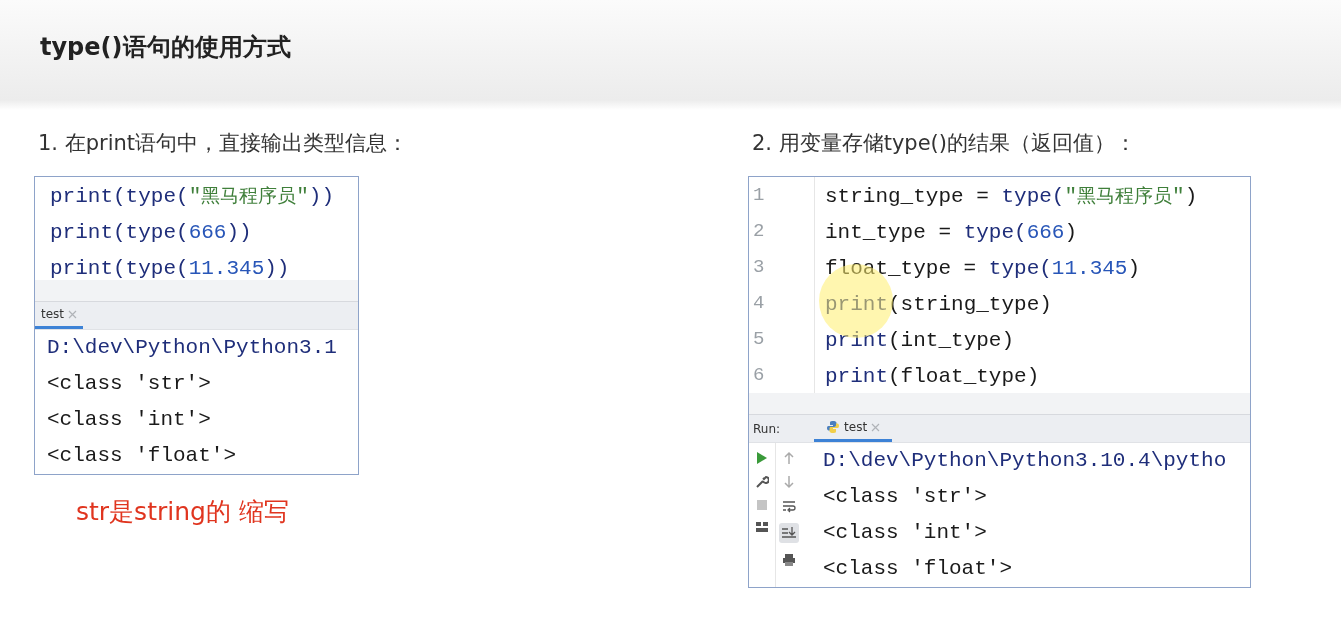  Describe the element at coordinates (759, 339) in the screenshot. I see `line-number: 5` at that location.